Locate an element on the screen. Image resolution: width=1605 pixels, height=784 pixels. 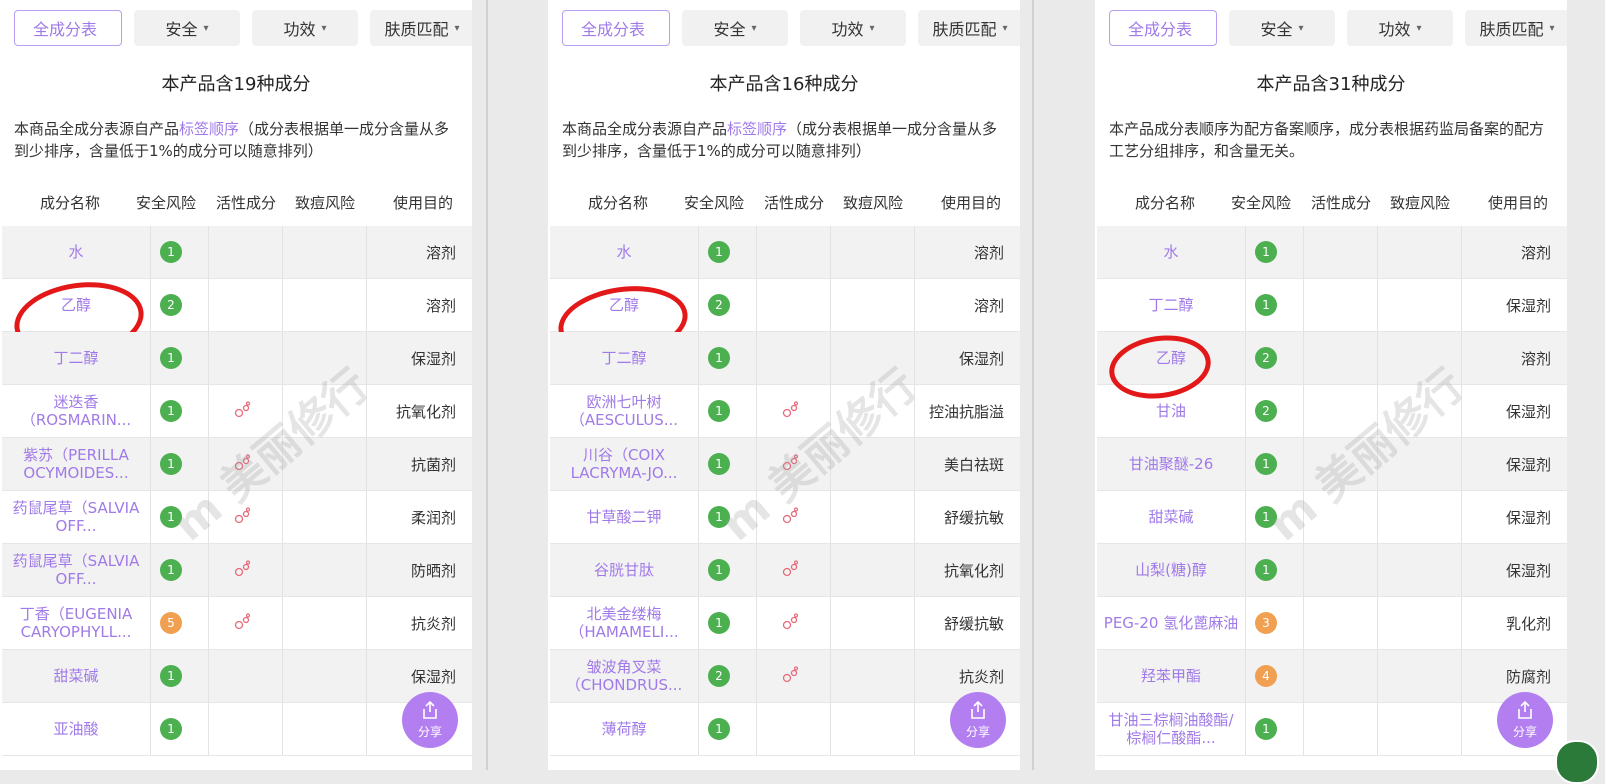
ingredient-name: 甘草酸二钾 is located at coordinates (624, 517).